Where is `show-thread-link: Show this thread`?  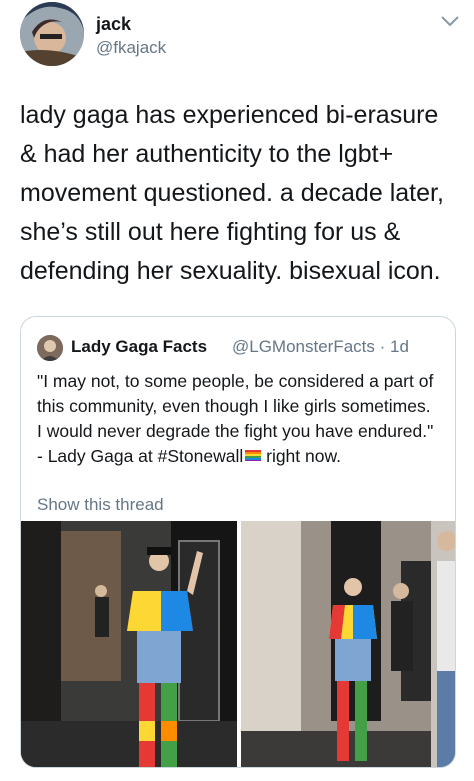
show-thread-link: Show this thread is located at coordinates (100, 505).